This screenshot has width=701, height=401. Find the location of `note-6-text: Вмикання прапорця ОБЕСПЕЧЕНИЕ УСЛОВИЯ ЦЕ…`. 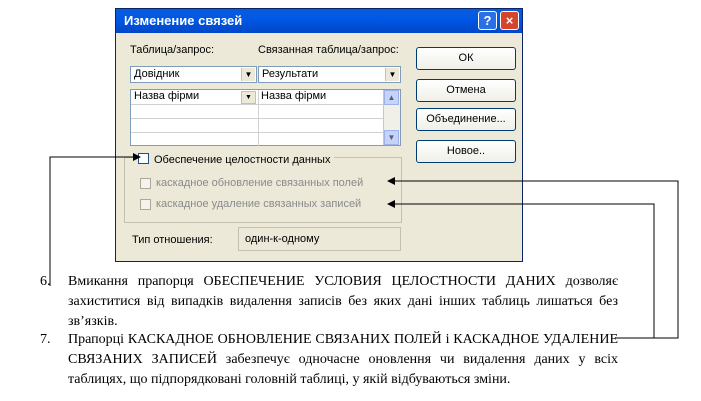

note-6-text: Вмикання прапорця ОБЕСПЕЧЕНИЕ УСЛОВИЯ ЦЕ… is located at coordinates (343, 301).